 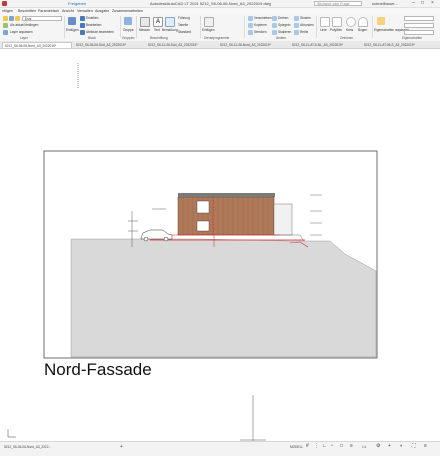 What do you see at coordinates (283, 18) in the screenshot?
I see `rotate-button: Drehen` at bounding box center [283, 18].